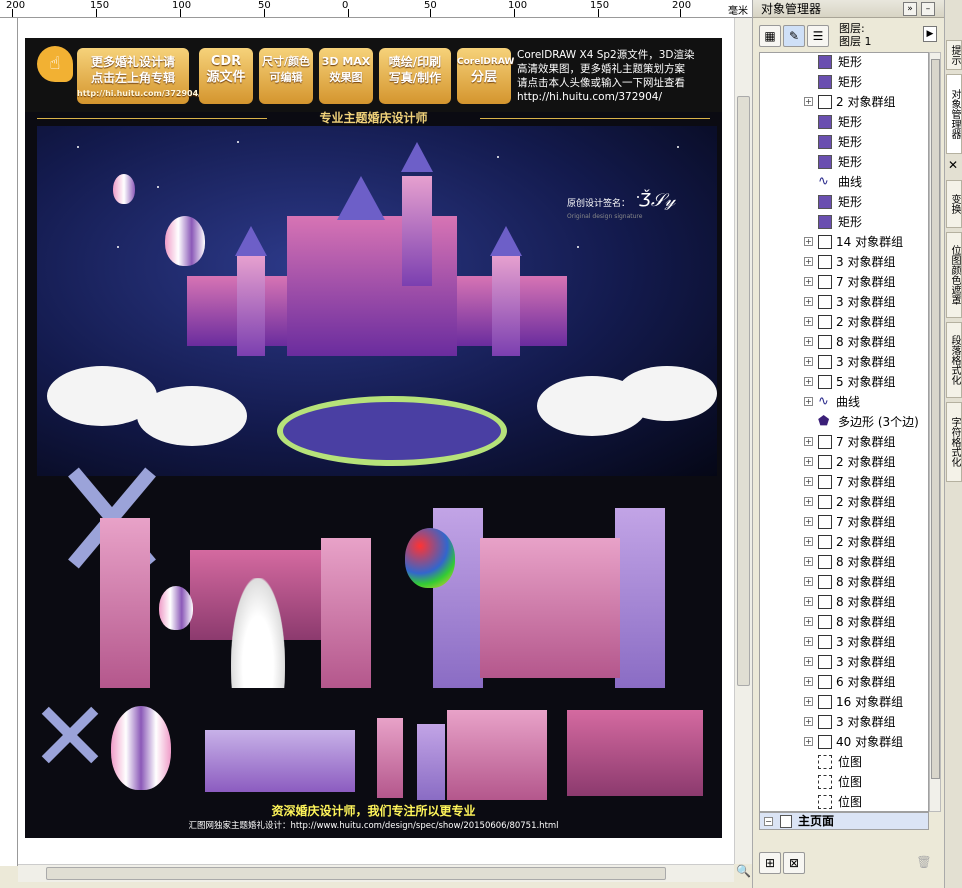  I want to click on show-properties-icon: ▦, so click(770, 36).